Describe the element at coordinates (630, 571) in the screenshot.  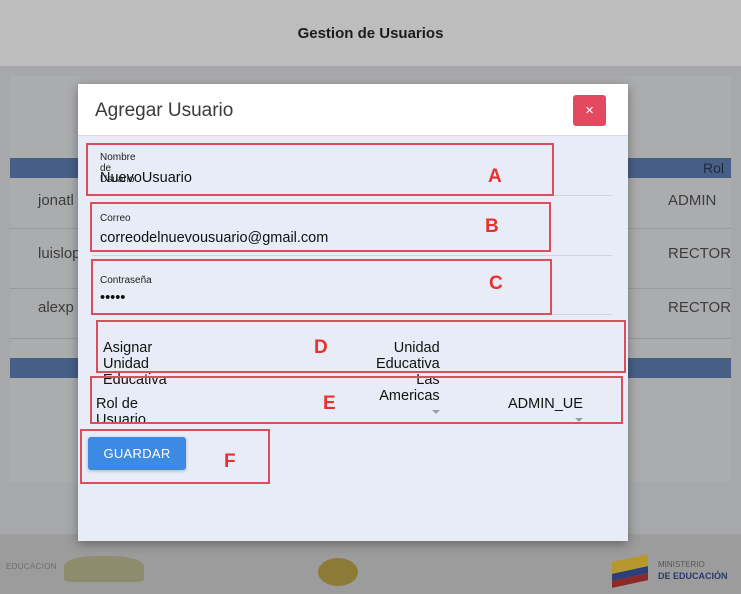
I see `flag-icon` at that location.